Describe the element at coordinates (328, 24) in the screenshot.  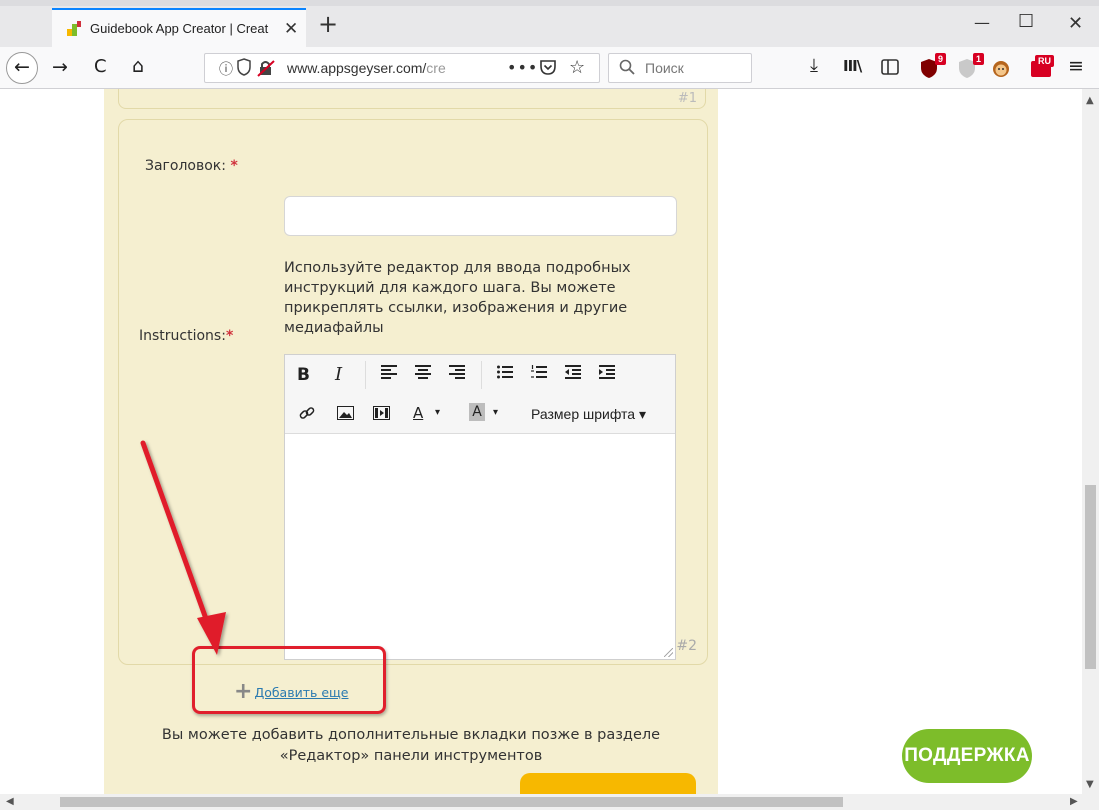
I see `new-tab-icon: +` at that location.